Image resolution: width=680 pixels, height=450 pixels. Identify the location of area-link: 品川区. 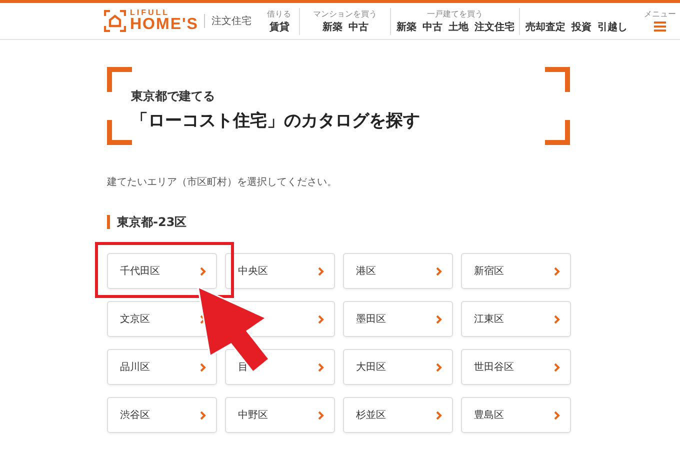
(162, 367).